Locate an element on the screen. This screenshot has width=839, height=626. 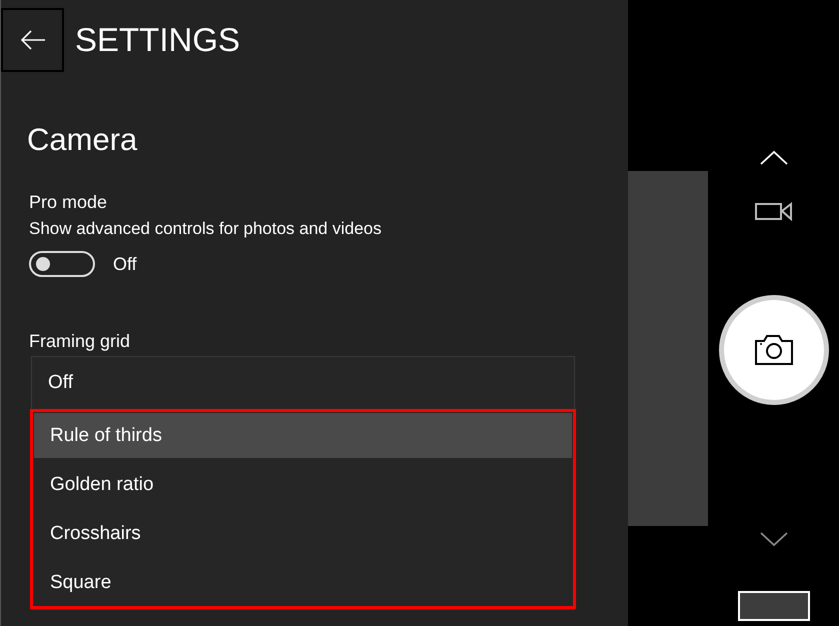
dropdown-option: Golden ratio is located at coordinates (303, 485).